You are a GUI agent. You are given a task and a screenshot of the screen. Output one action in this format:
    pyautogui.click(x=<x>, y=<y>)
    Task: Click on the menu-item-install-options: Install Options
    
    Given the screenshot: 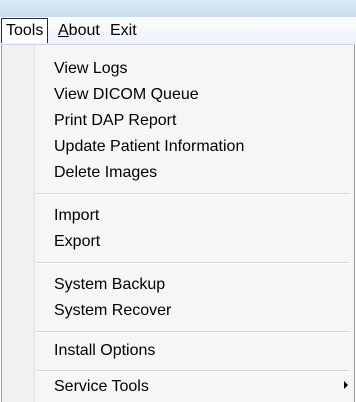 What is the action you would take?
    pyautogui.click(x=104, y=351)
    